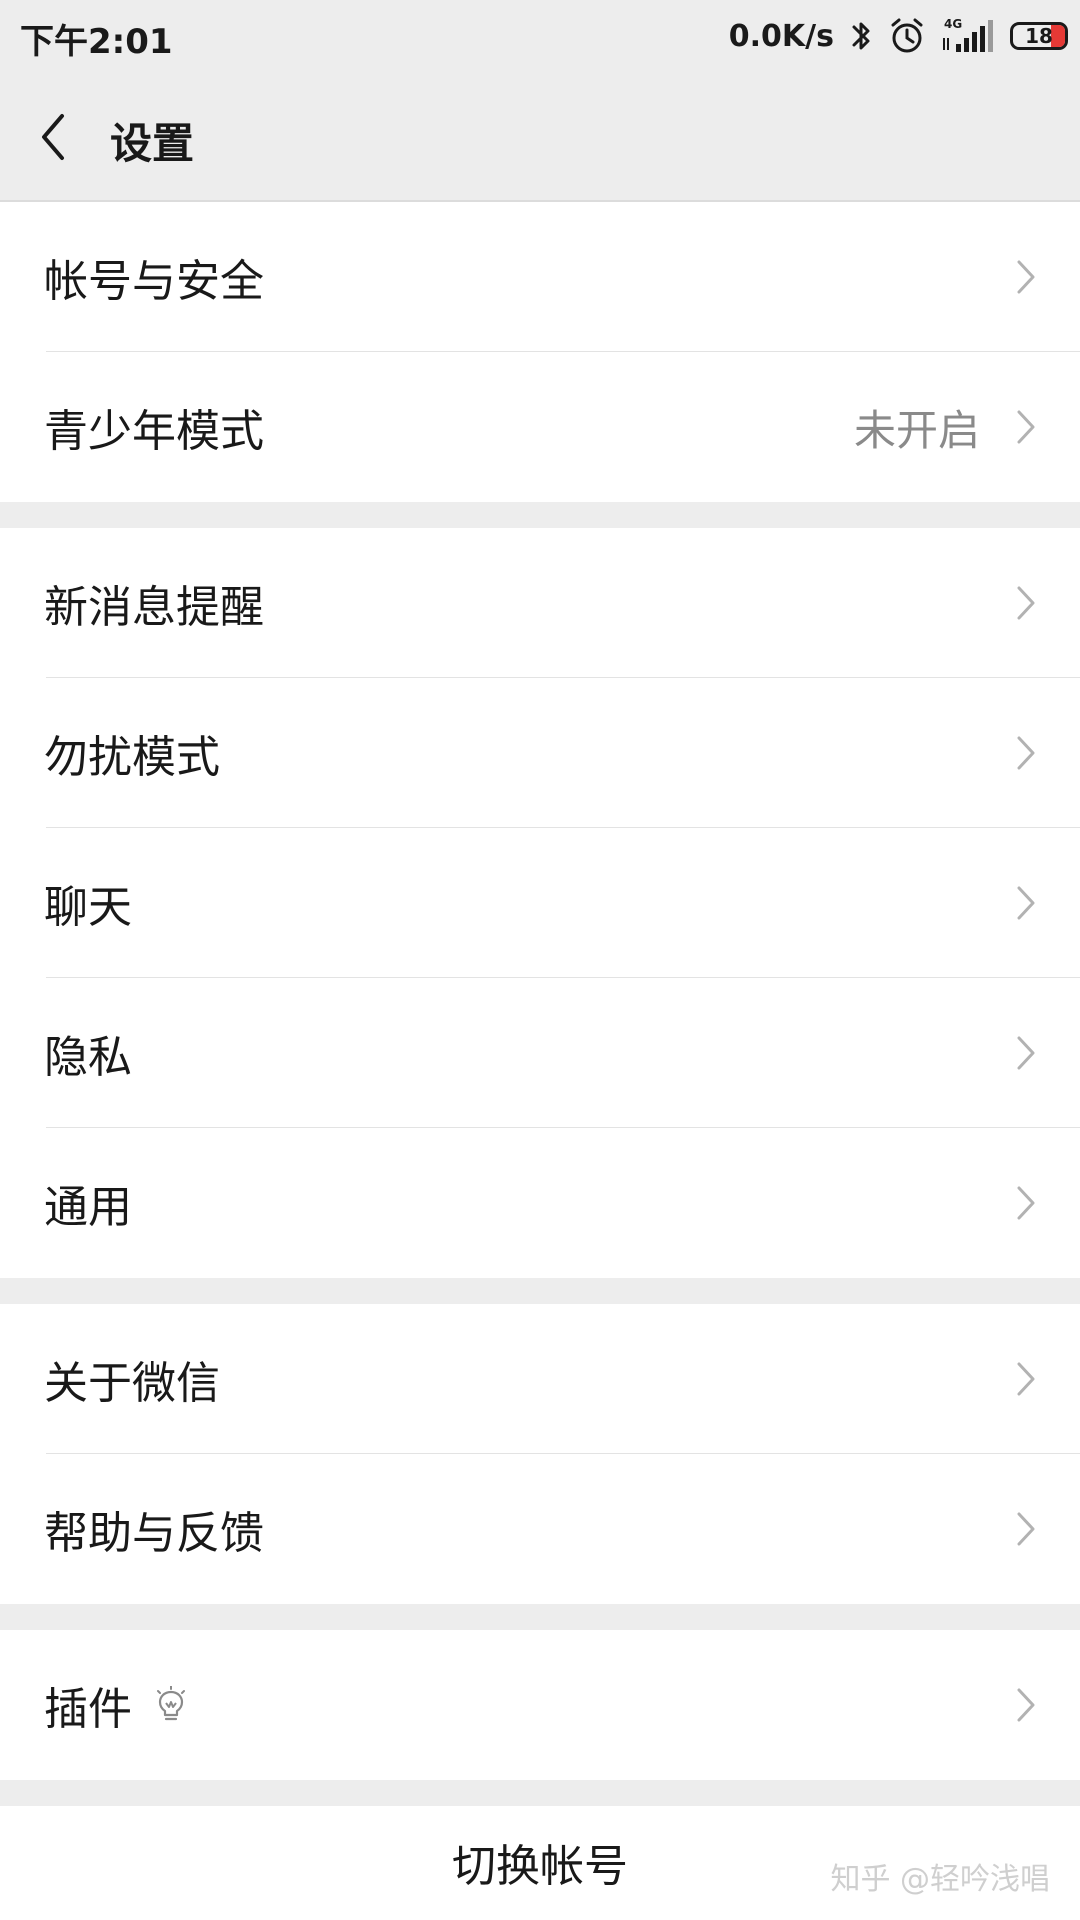 The width and height of the screenshot is (1080, 1920). I want to click on settings-item-teen-mode: 青少年模式 未开启, so click(540, 427).